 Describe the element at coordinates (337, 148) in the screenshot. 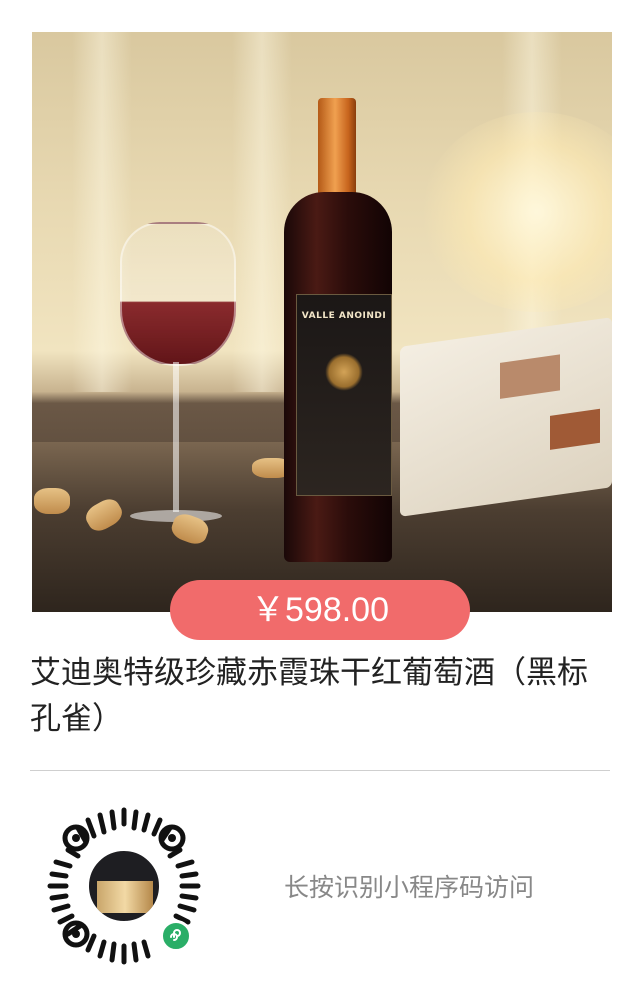

I see `bottle-neck` at that location.